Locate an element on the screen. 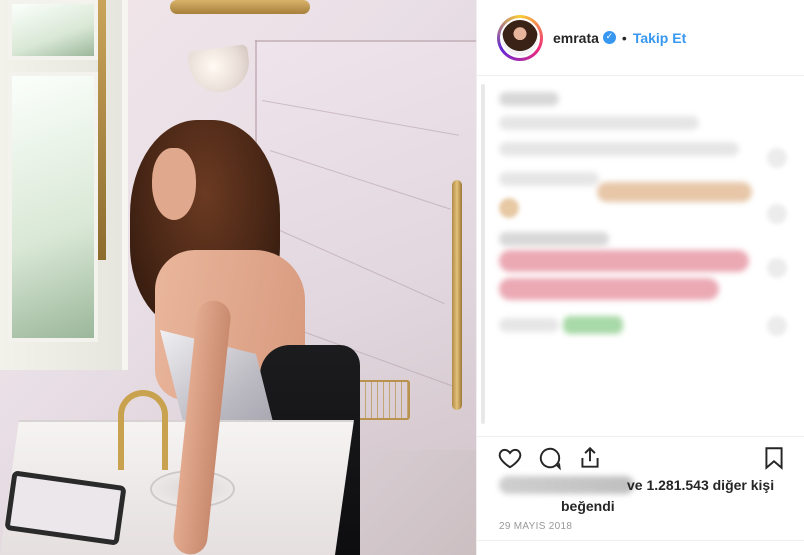 This screenshot has width=804, height=555. heart-icon is located at coordinates (510, 458).